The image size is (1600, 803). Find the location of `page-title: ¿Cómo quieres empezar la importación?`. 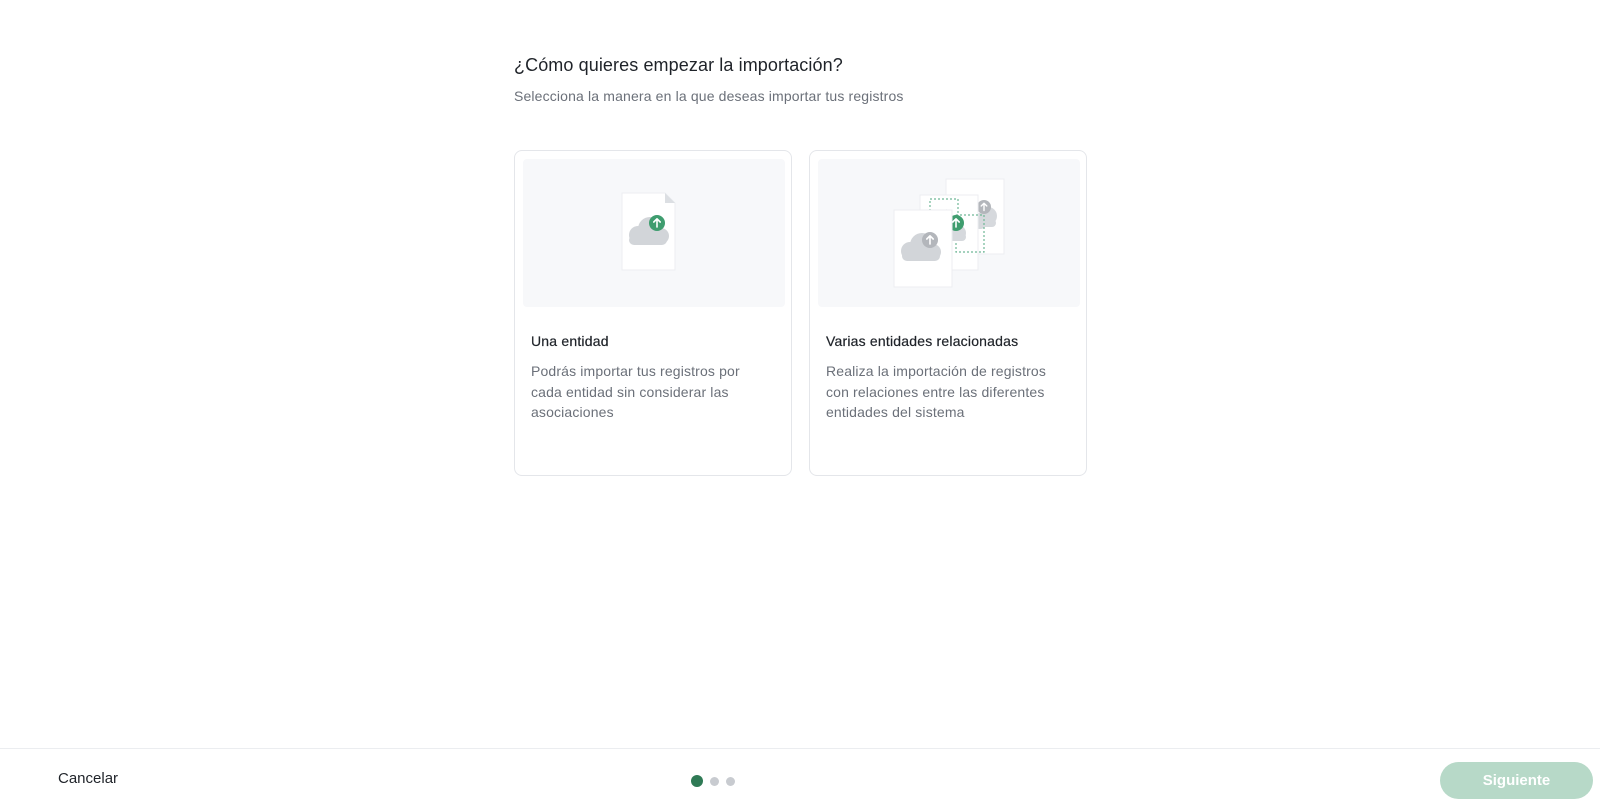

page-title: ¿Cómo quieres empezar la importación? is located at coordinates (678, 65).